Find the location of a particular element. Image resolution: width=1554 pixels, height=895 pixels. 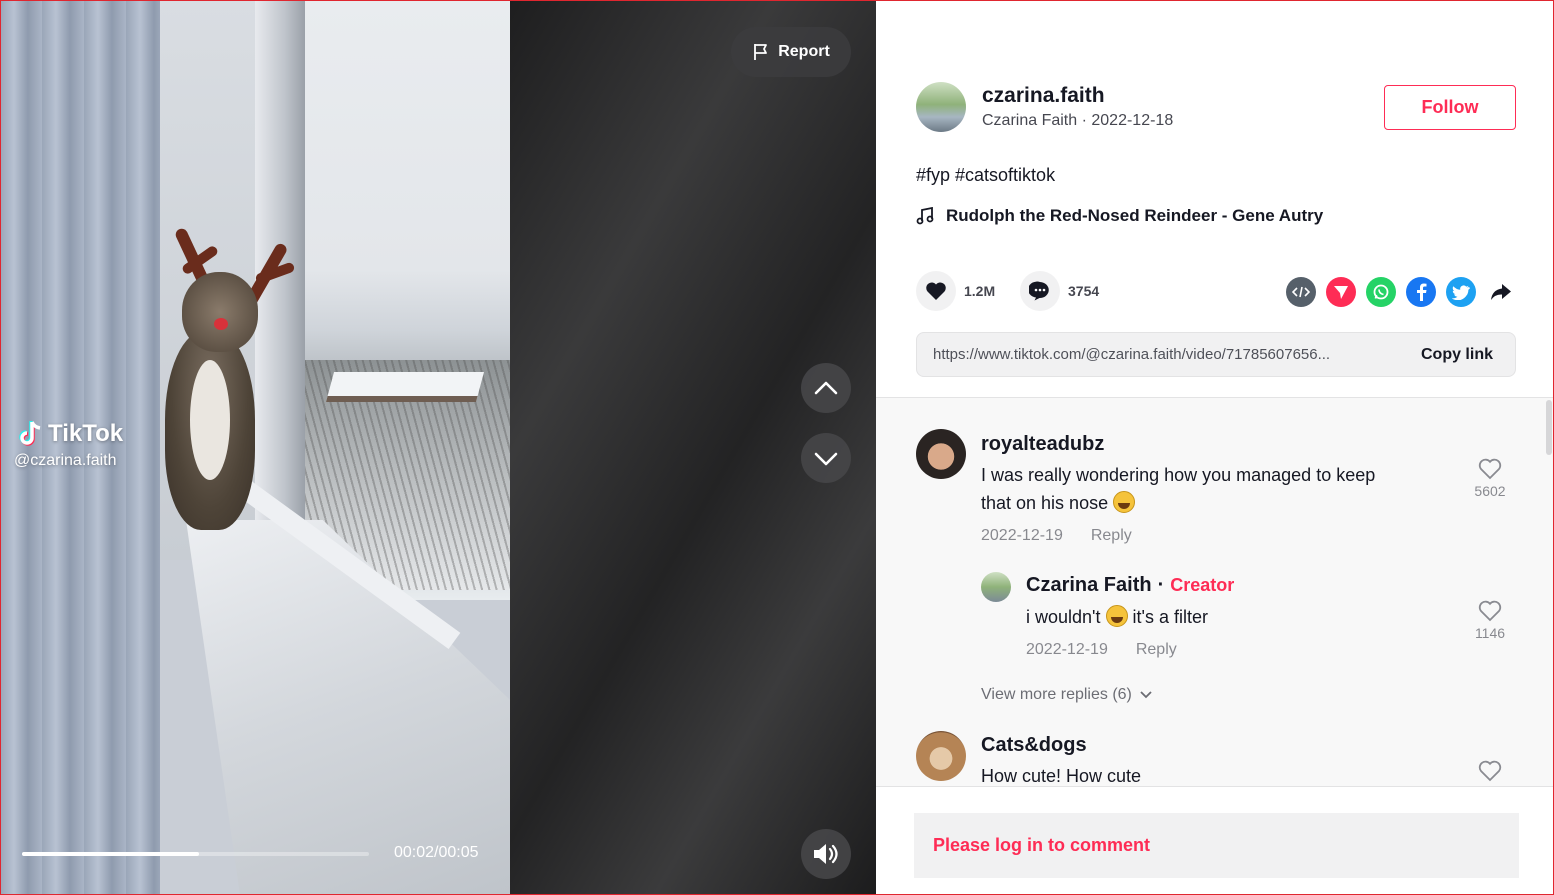

tiktok-logo: TikTok is located at coordinates (70, 434).